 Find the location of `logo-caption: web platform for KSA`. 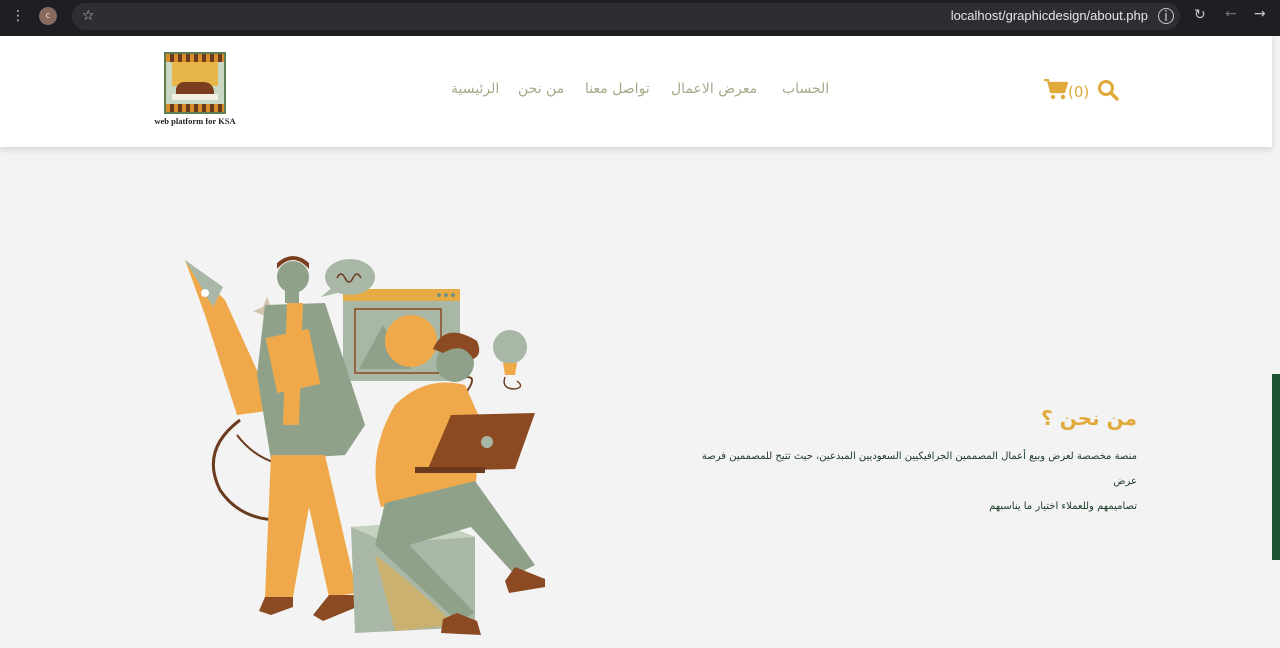

logo-caption: web platform for KSA is located at coordinates (195, 121).